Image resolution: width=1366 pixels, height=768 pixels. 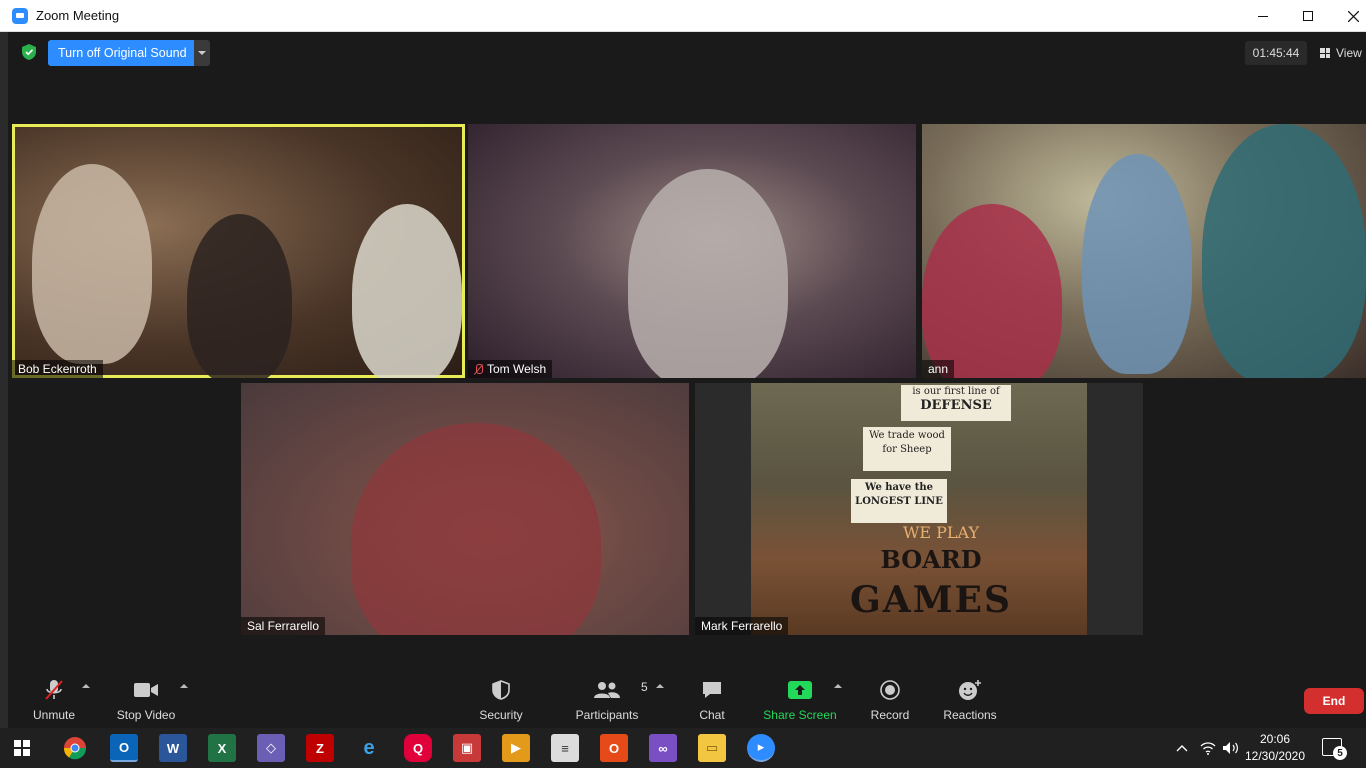 I want to click on close-button, so click(x=1348, y=16).